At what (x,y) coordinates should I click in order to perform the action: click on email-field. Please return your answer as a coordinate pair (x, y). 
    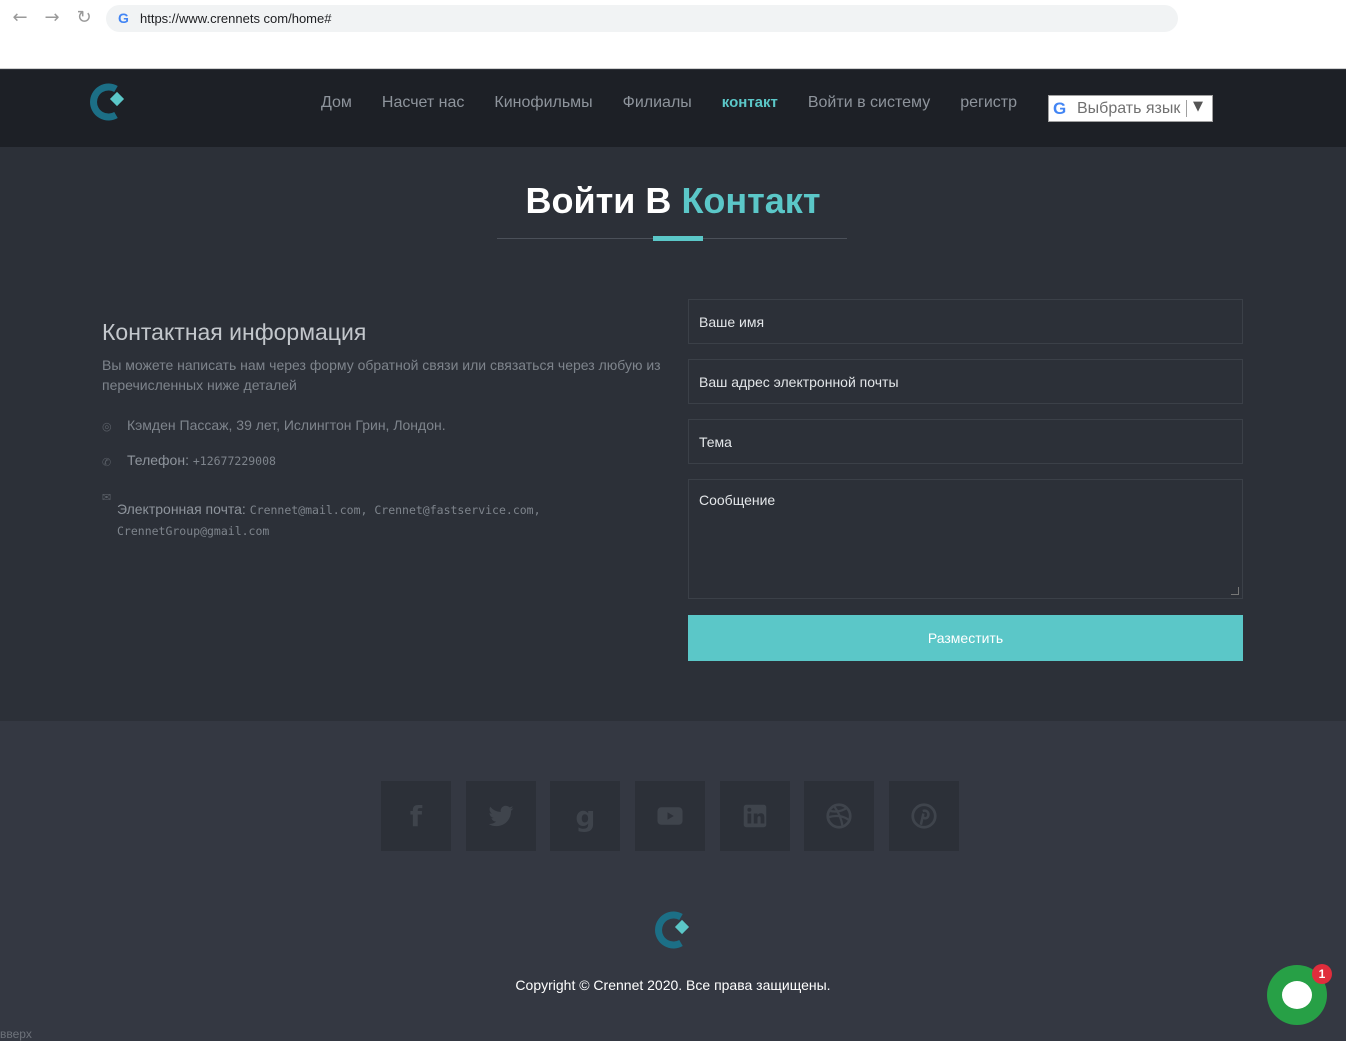
    Looking at the image, I should click on (965, 381).